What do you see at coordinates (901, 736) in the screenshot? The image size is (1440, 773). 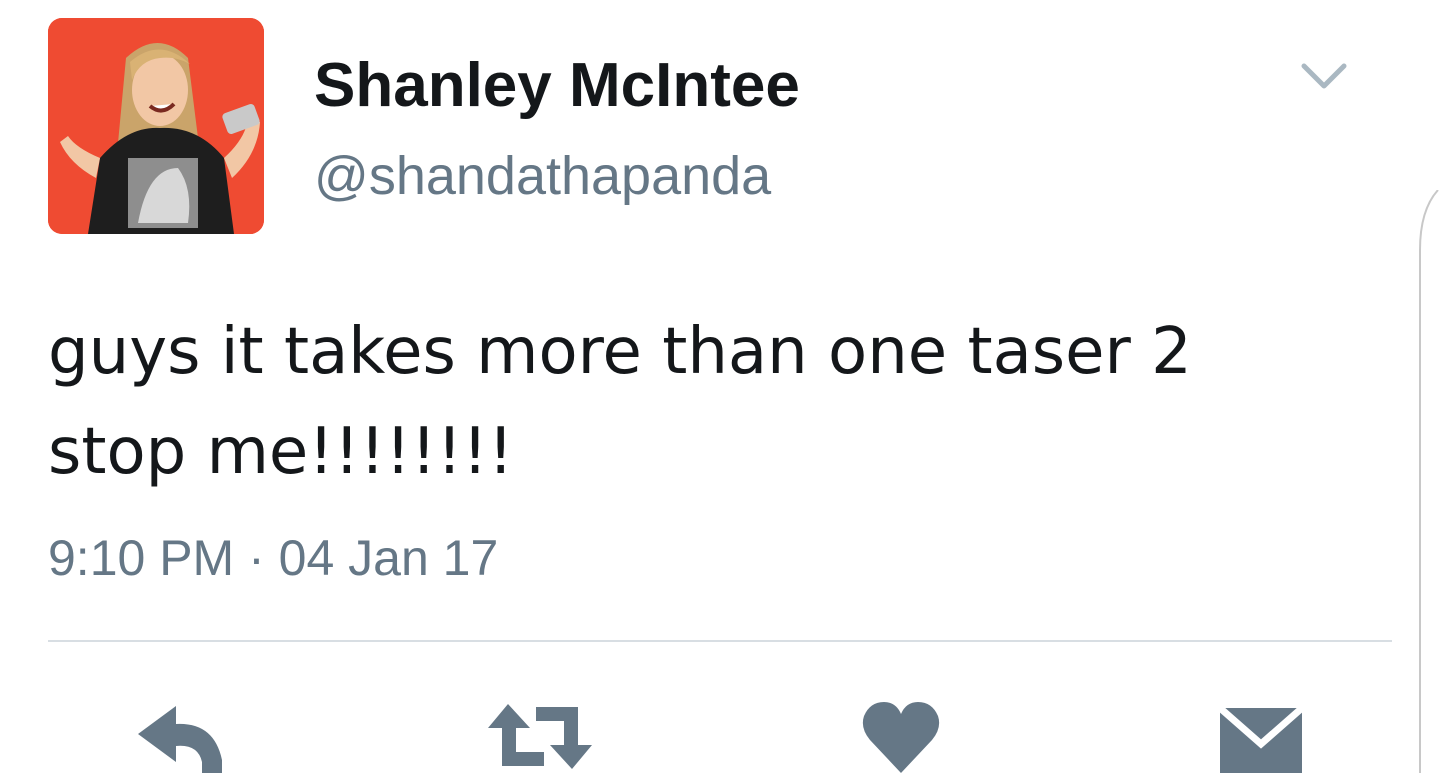 I see `heart-icon` at bounding box center [901, 736].